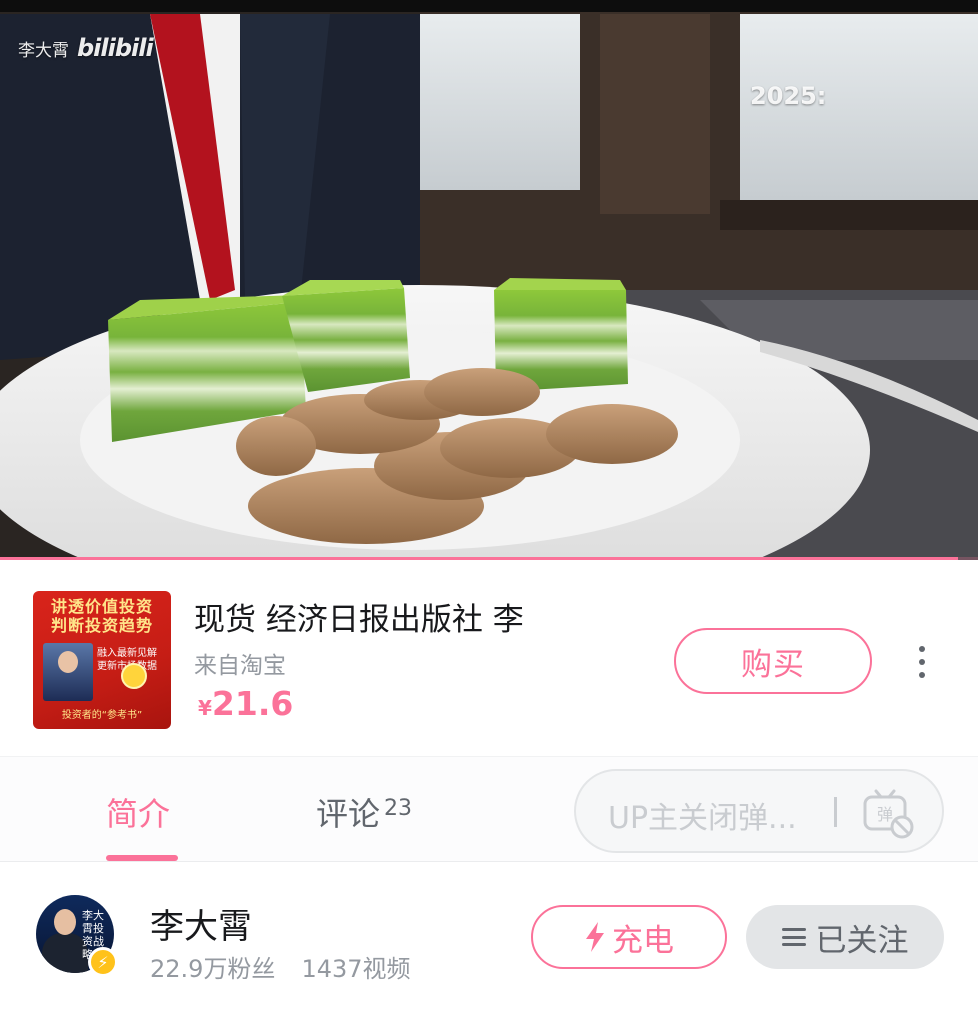  Describe the element at coordinates (240, 666) in the screenshot. I see `product-source: 来自淘宝` at that location.